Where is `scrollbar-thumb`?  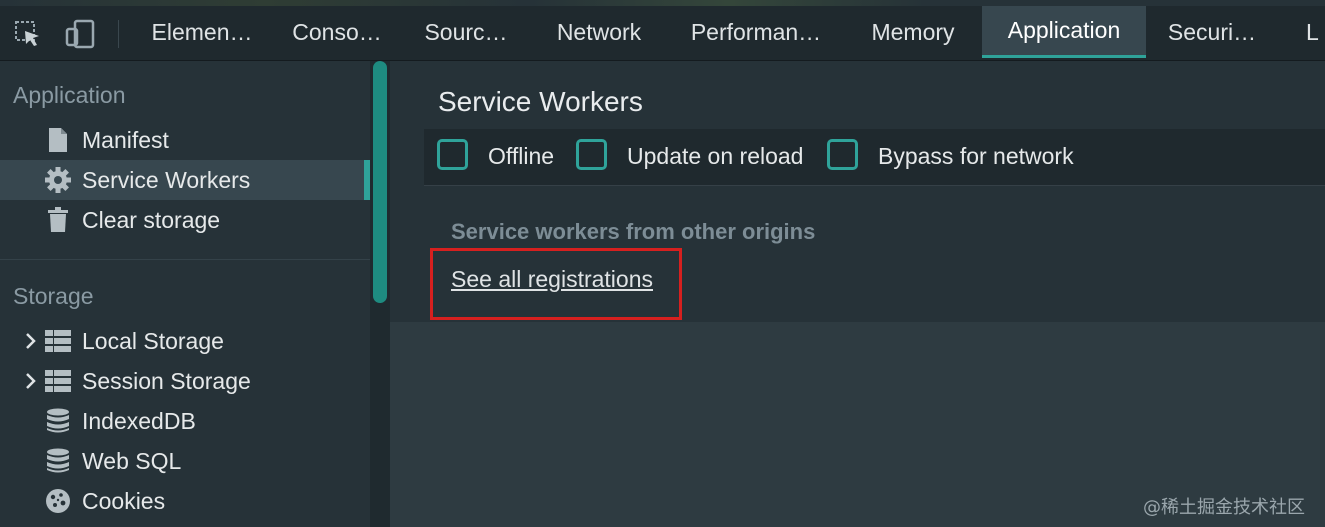 scrollbar-thumb is located at coordinates (380, 182).